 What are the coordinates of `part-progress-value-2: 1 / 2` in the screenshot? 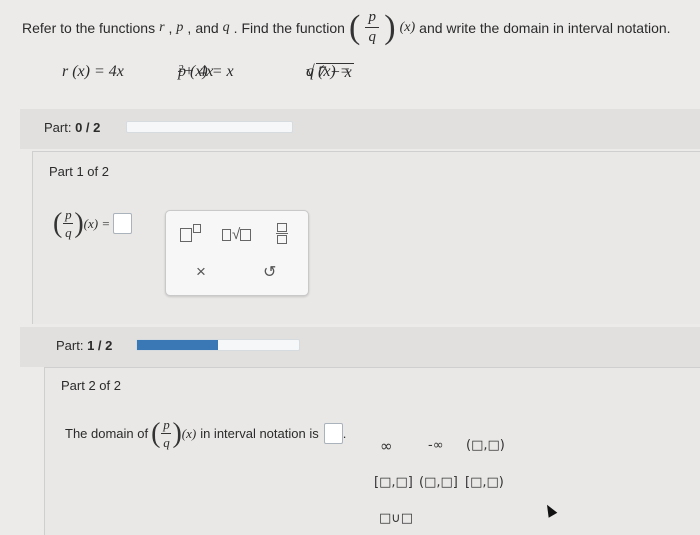 It's located at (100, 345).